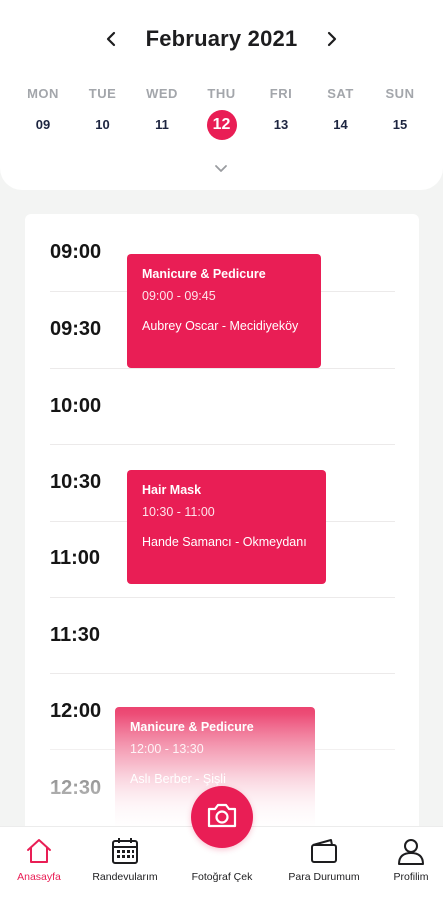 This screenshot has width=443, height=900. What do you see at coordinates (400, 113) in the screenshot?
I see `day-sun: SUN 15` at bounding box center [400, 113].